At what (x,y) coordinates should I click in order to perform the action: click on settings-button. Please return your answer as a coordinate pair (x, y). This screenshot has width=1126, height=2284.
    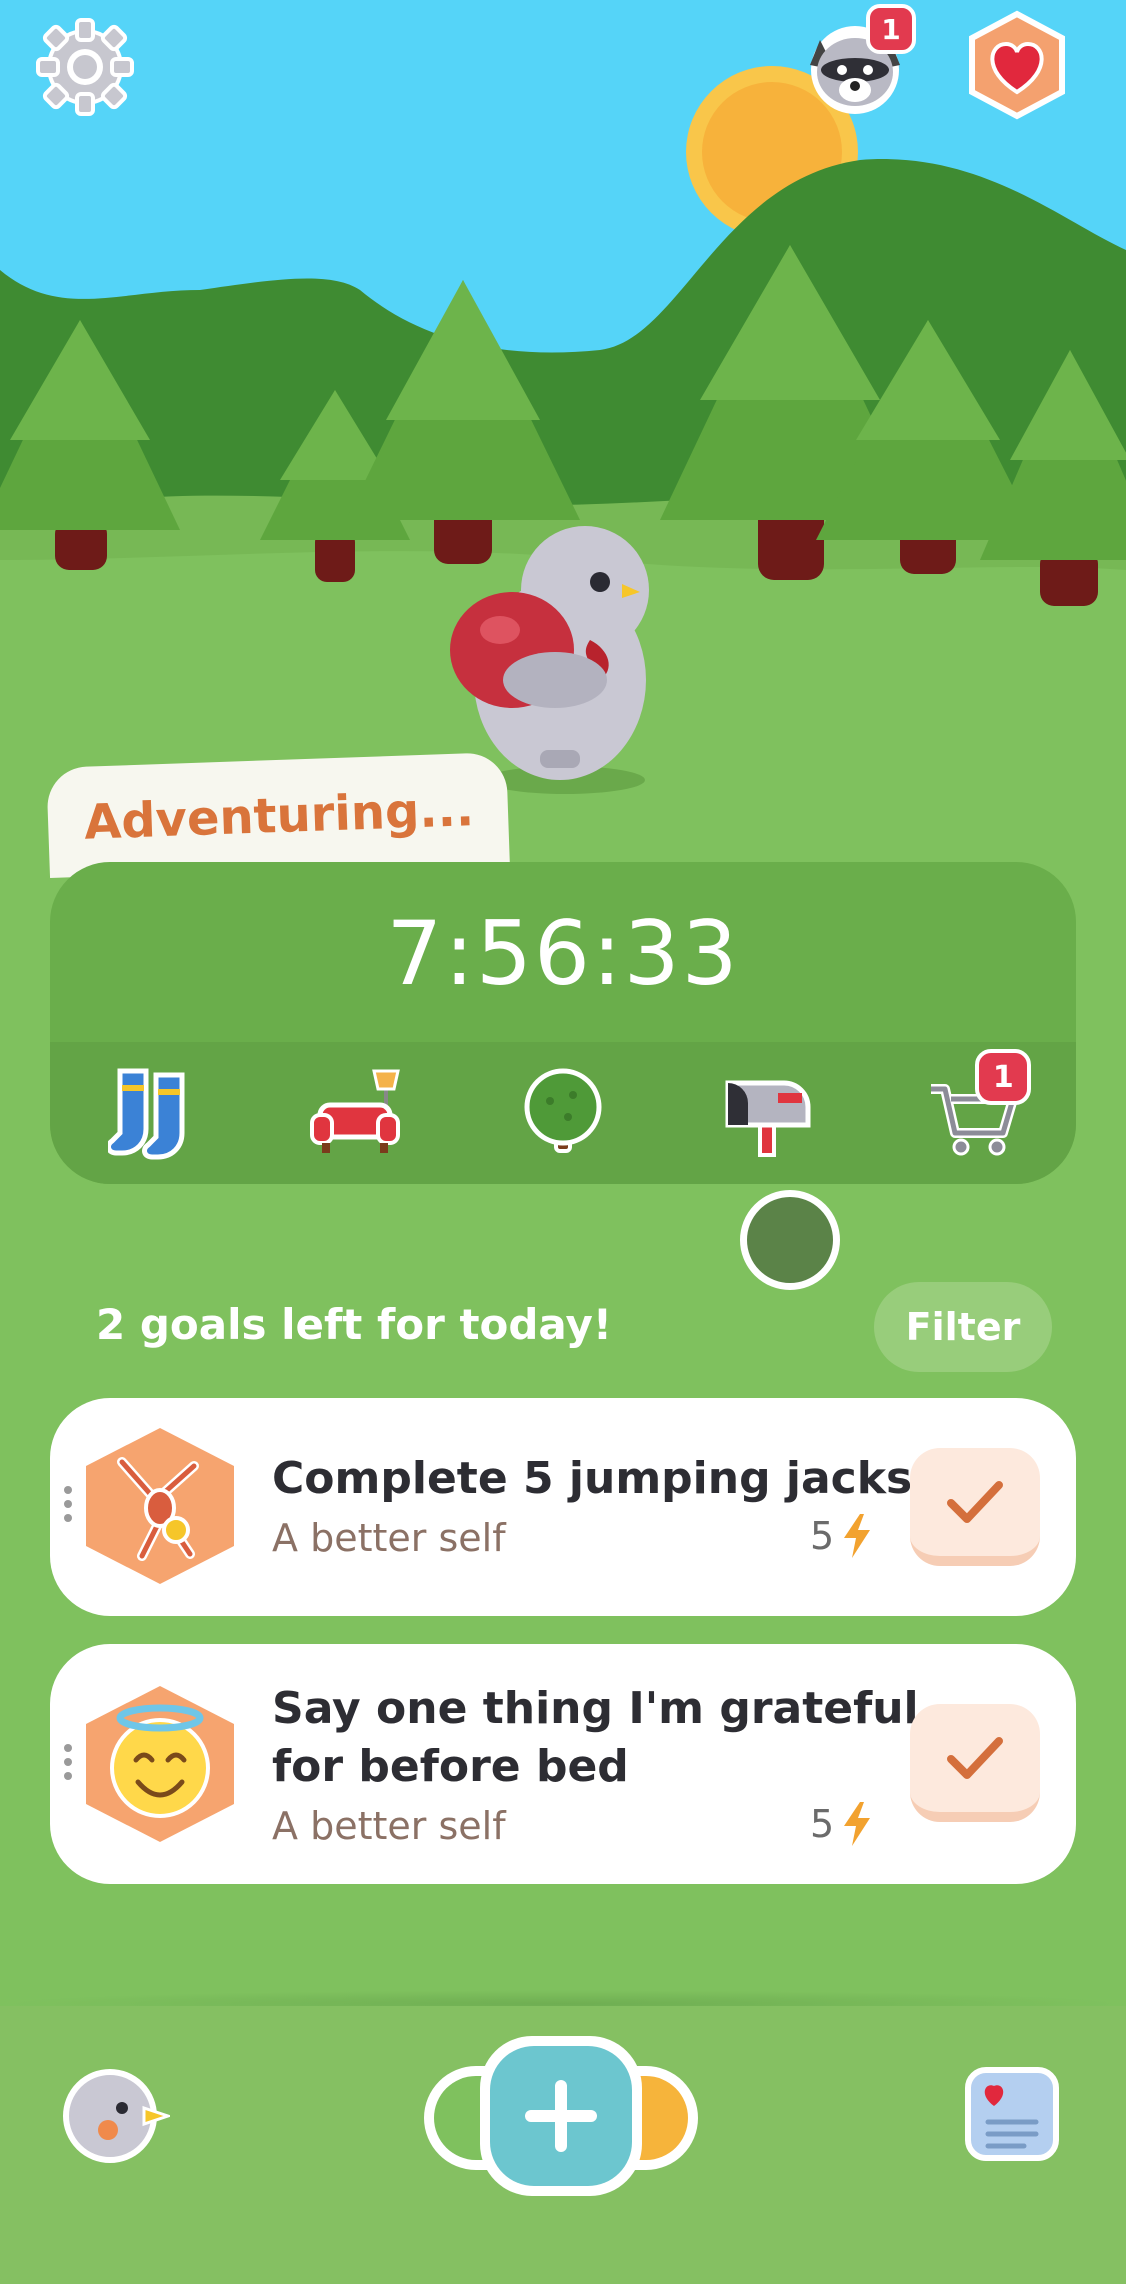
    Looking at the image, I should click on (85, 67).